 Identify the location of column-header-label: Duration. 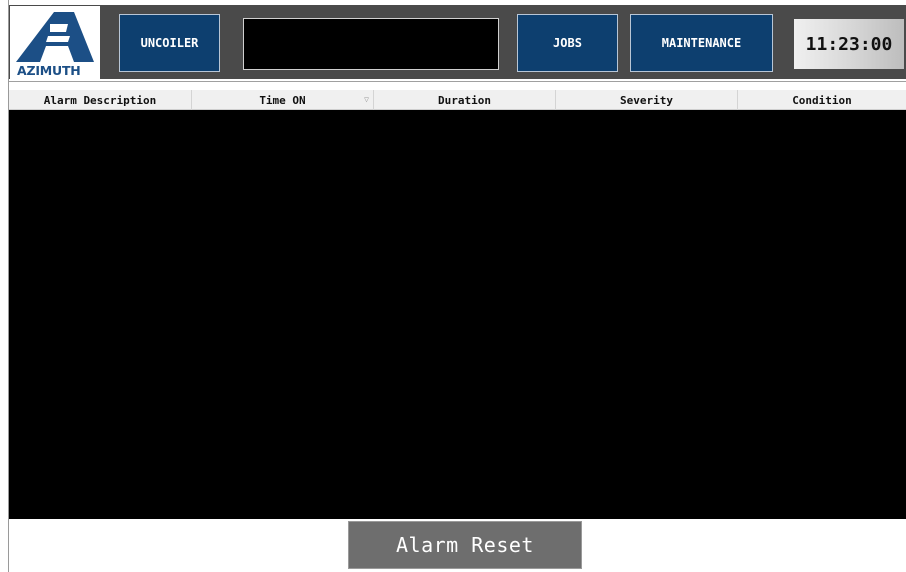
(464, 100).